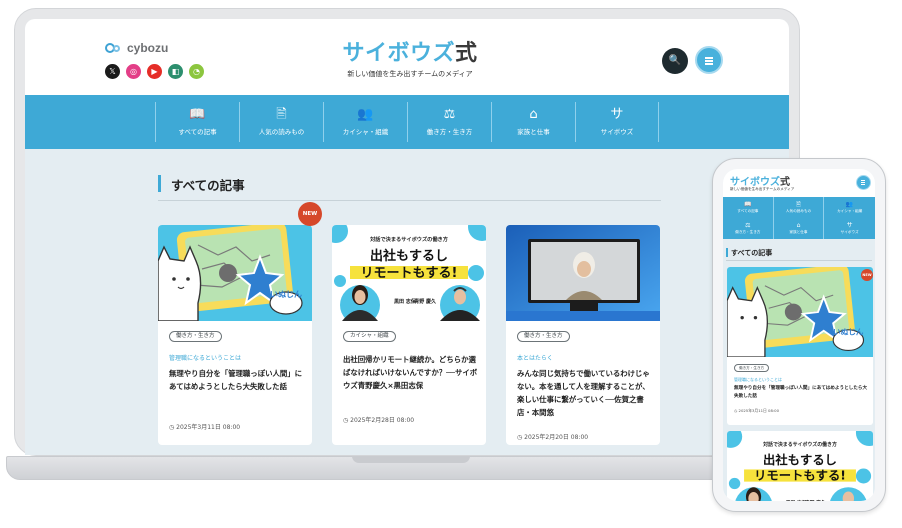 The width and height of the screenshot is (902, 528). I want to click on article-thumbnail: いぬじん NEW, so click(800, 312).